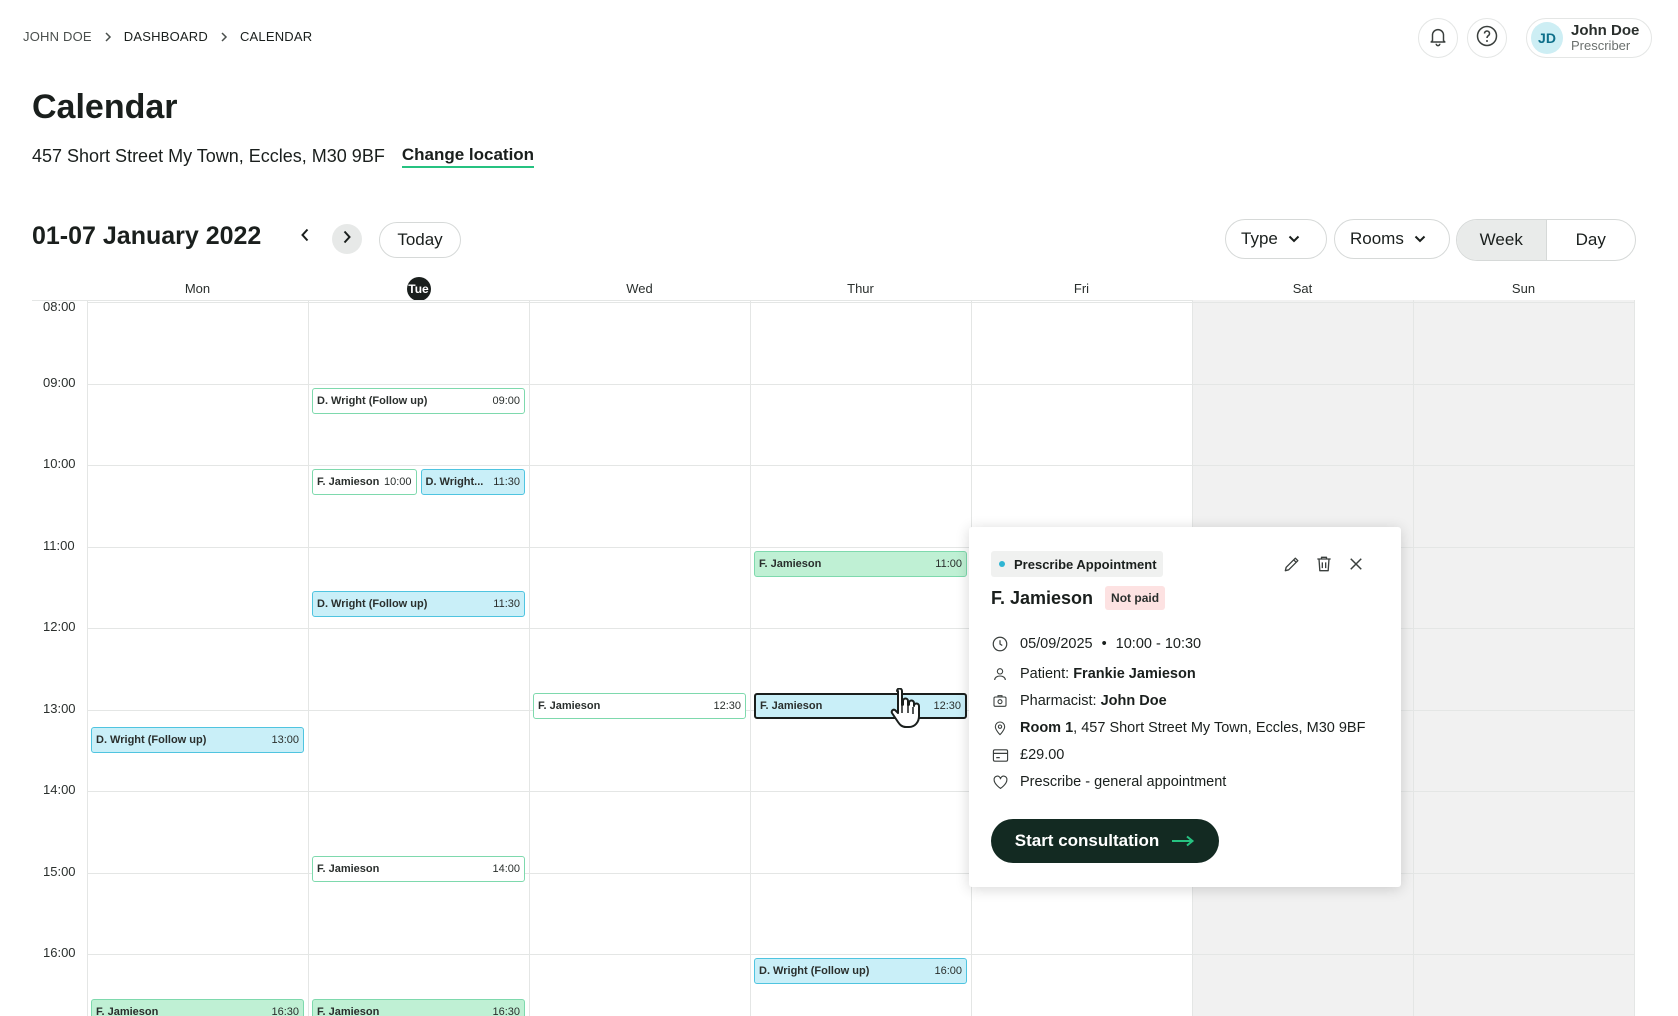 This screenshot has height=1016, width=1678. I want to click on price-row: £29.00, so click(1027, 755).